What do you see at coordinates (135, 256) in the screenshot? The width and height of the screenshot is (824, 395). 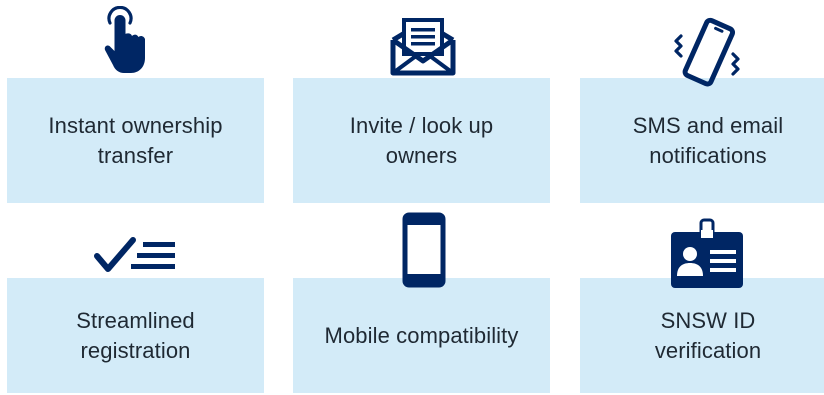 I see `checklist-icon` at bounding box center [135, 256].